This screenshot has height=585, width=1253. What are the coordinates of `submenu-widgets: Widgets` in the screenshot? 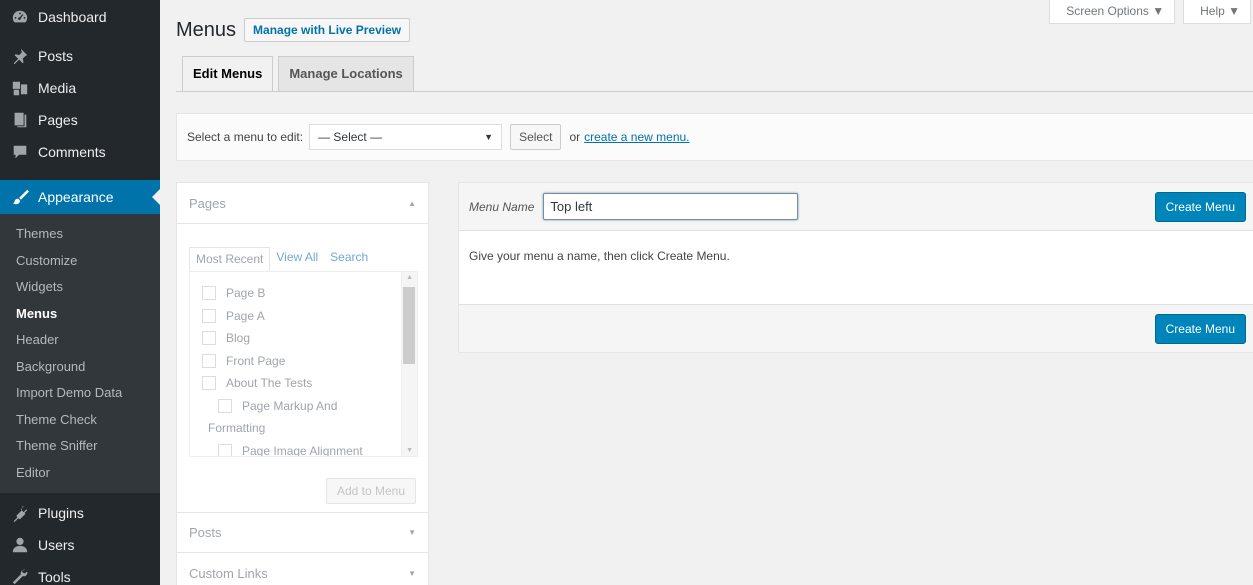 It's located at (80, 287).